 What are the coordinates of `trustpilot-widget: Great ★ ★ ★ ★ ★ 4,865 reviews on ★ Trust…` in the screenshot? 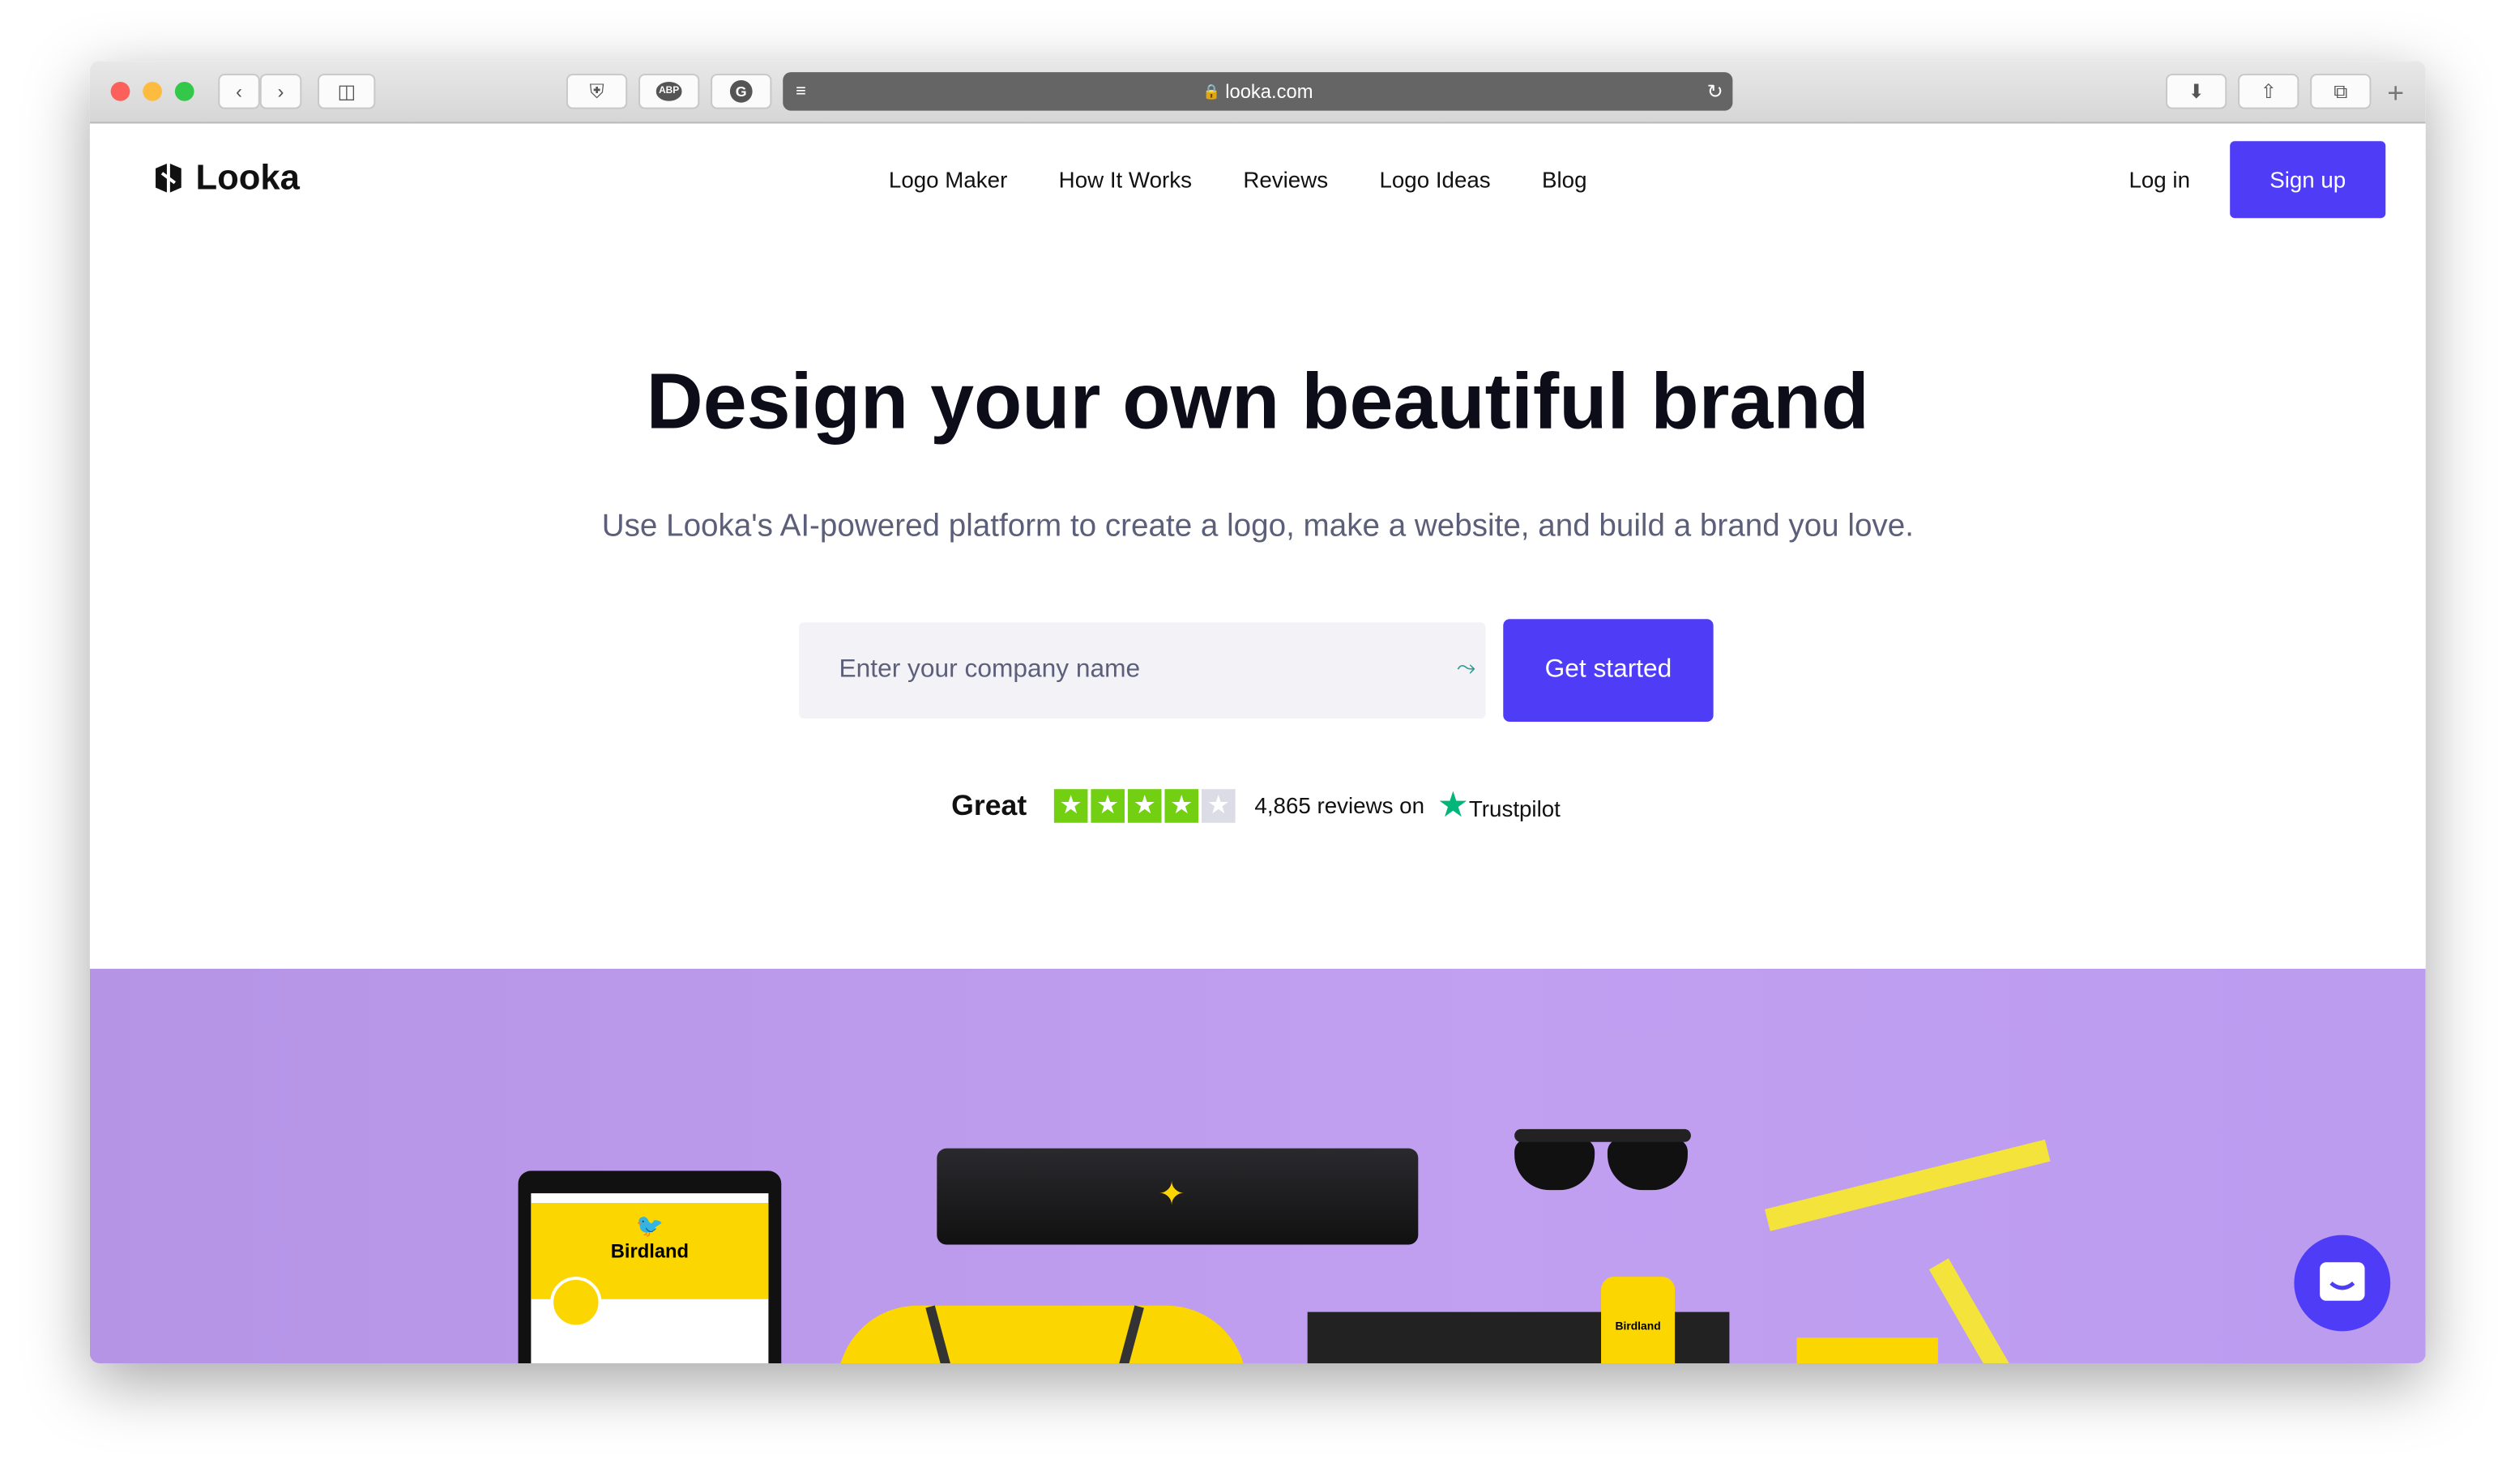 It's located at (1256, 805).